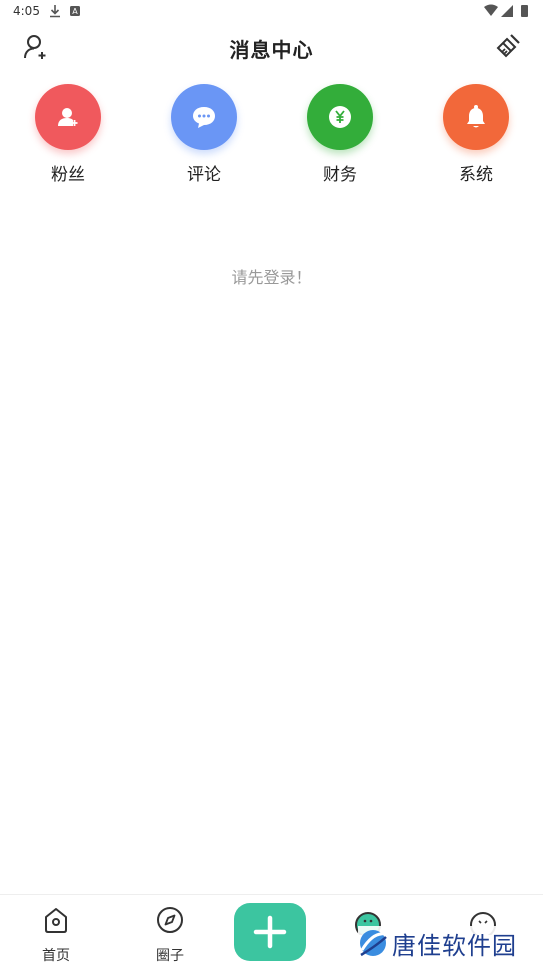 The image size is (543, 967). I want to click on watermark: 唐佳软件园, so click(448, 943).